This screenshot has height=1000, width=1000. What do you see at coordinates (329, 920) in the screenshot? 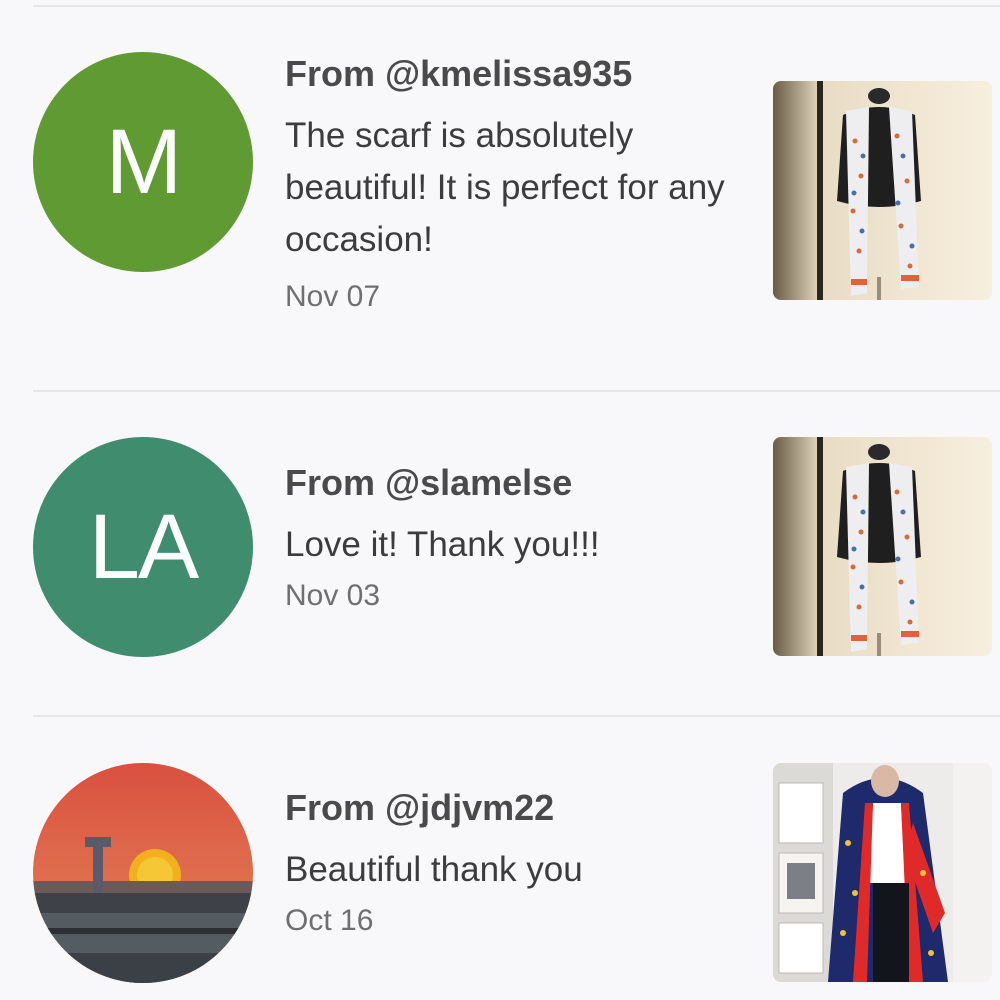
I see `review-date: Oct 16` at bounding box center [329, 920].